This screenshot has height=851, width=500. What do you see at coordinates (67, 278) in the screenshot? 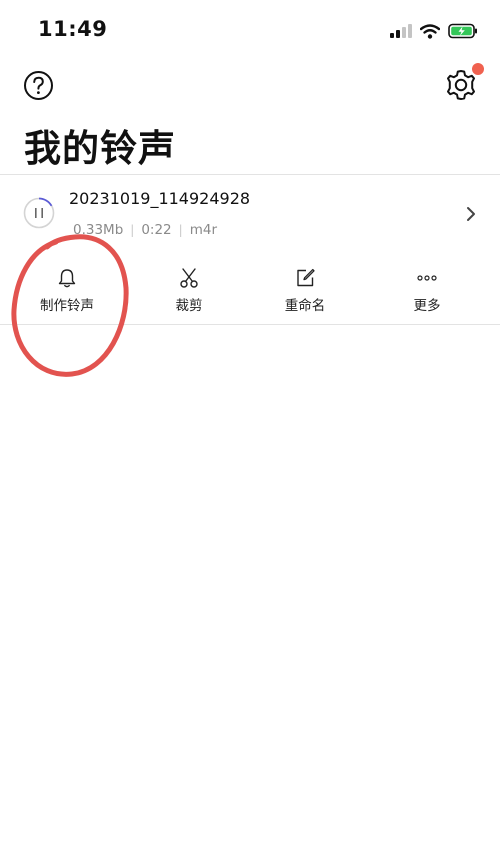
I see `bell-icon` at bounding box center [67, 278].